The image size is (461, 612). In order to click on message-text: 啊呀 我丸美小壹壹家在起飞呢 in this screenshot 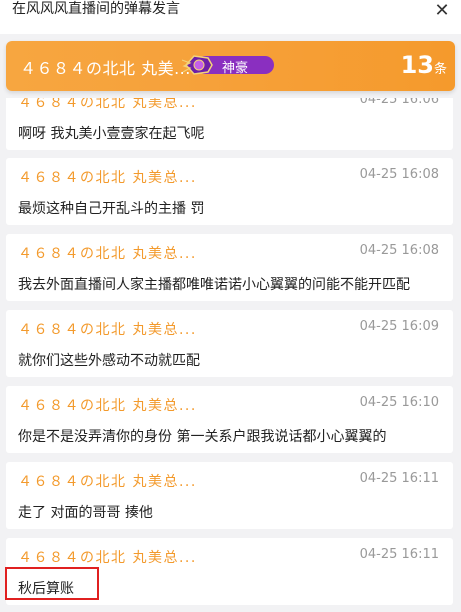, I will do `click(111, 134)`.